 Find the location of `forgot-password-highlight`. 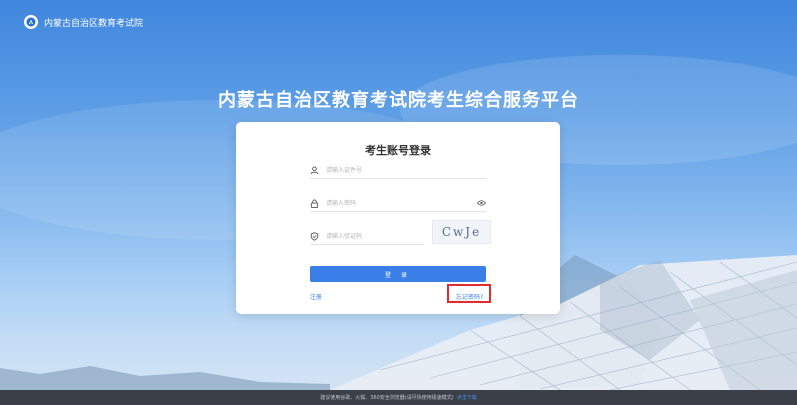

forgot-password-highlight is located at coordinates (469, 293).